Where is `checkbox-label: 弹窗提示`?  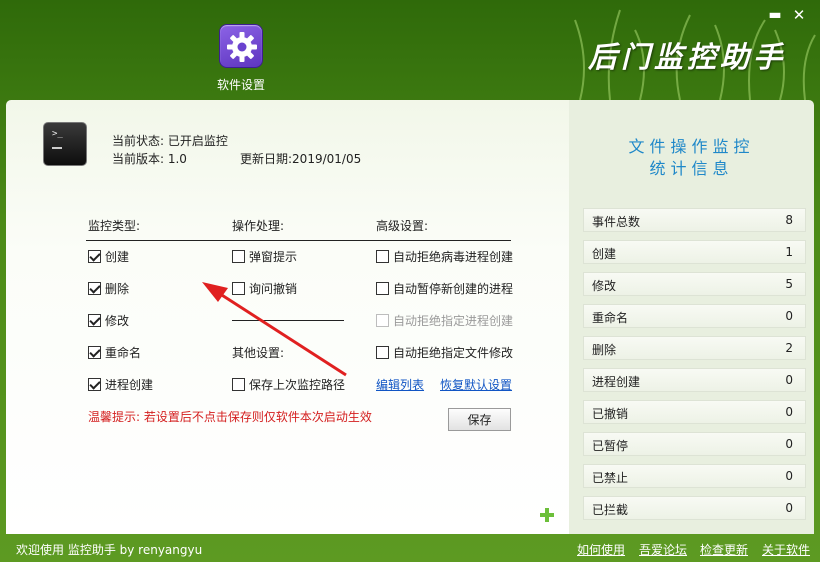 checkbox-label: 弹窗提示 is located at coordinates (273, 256).